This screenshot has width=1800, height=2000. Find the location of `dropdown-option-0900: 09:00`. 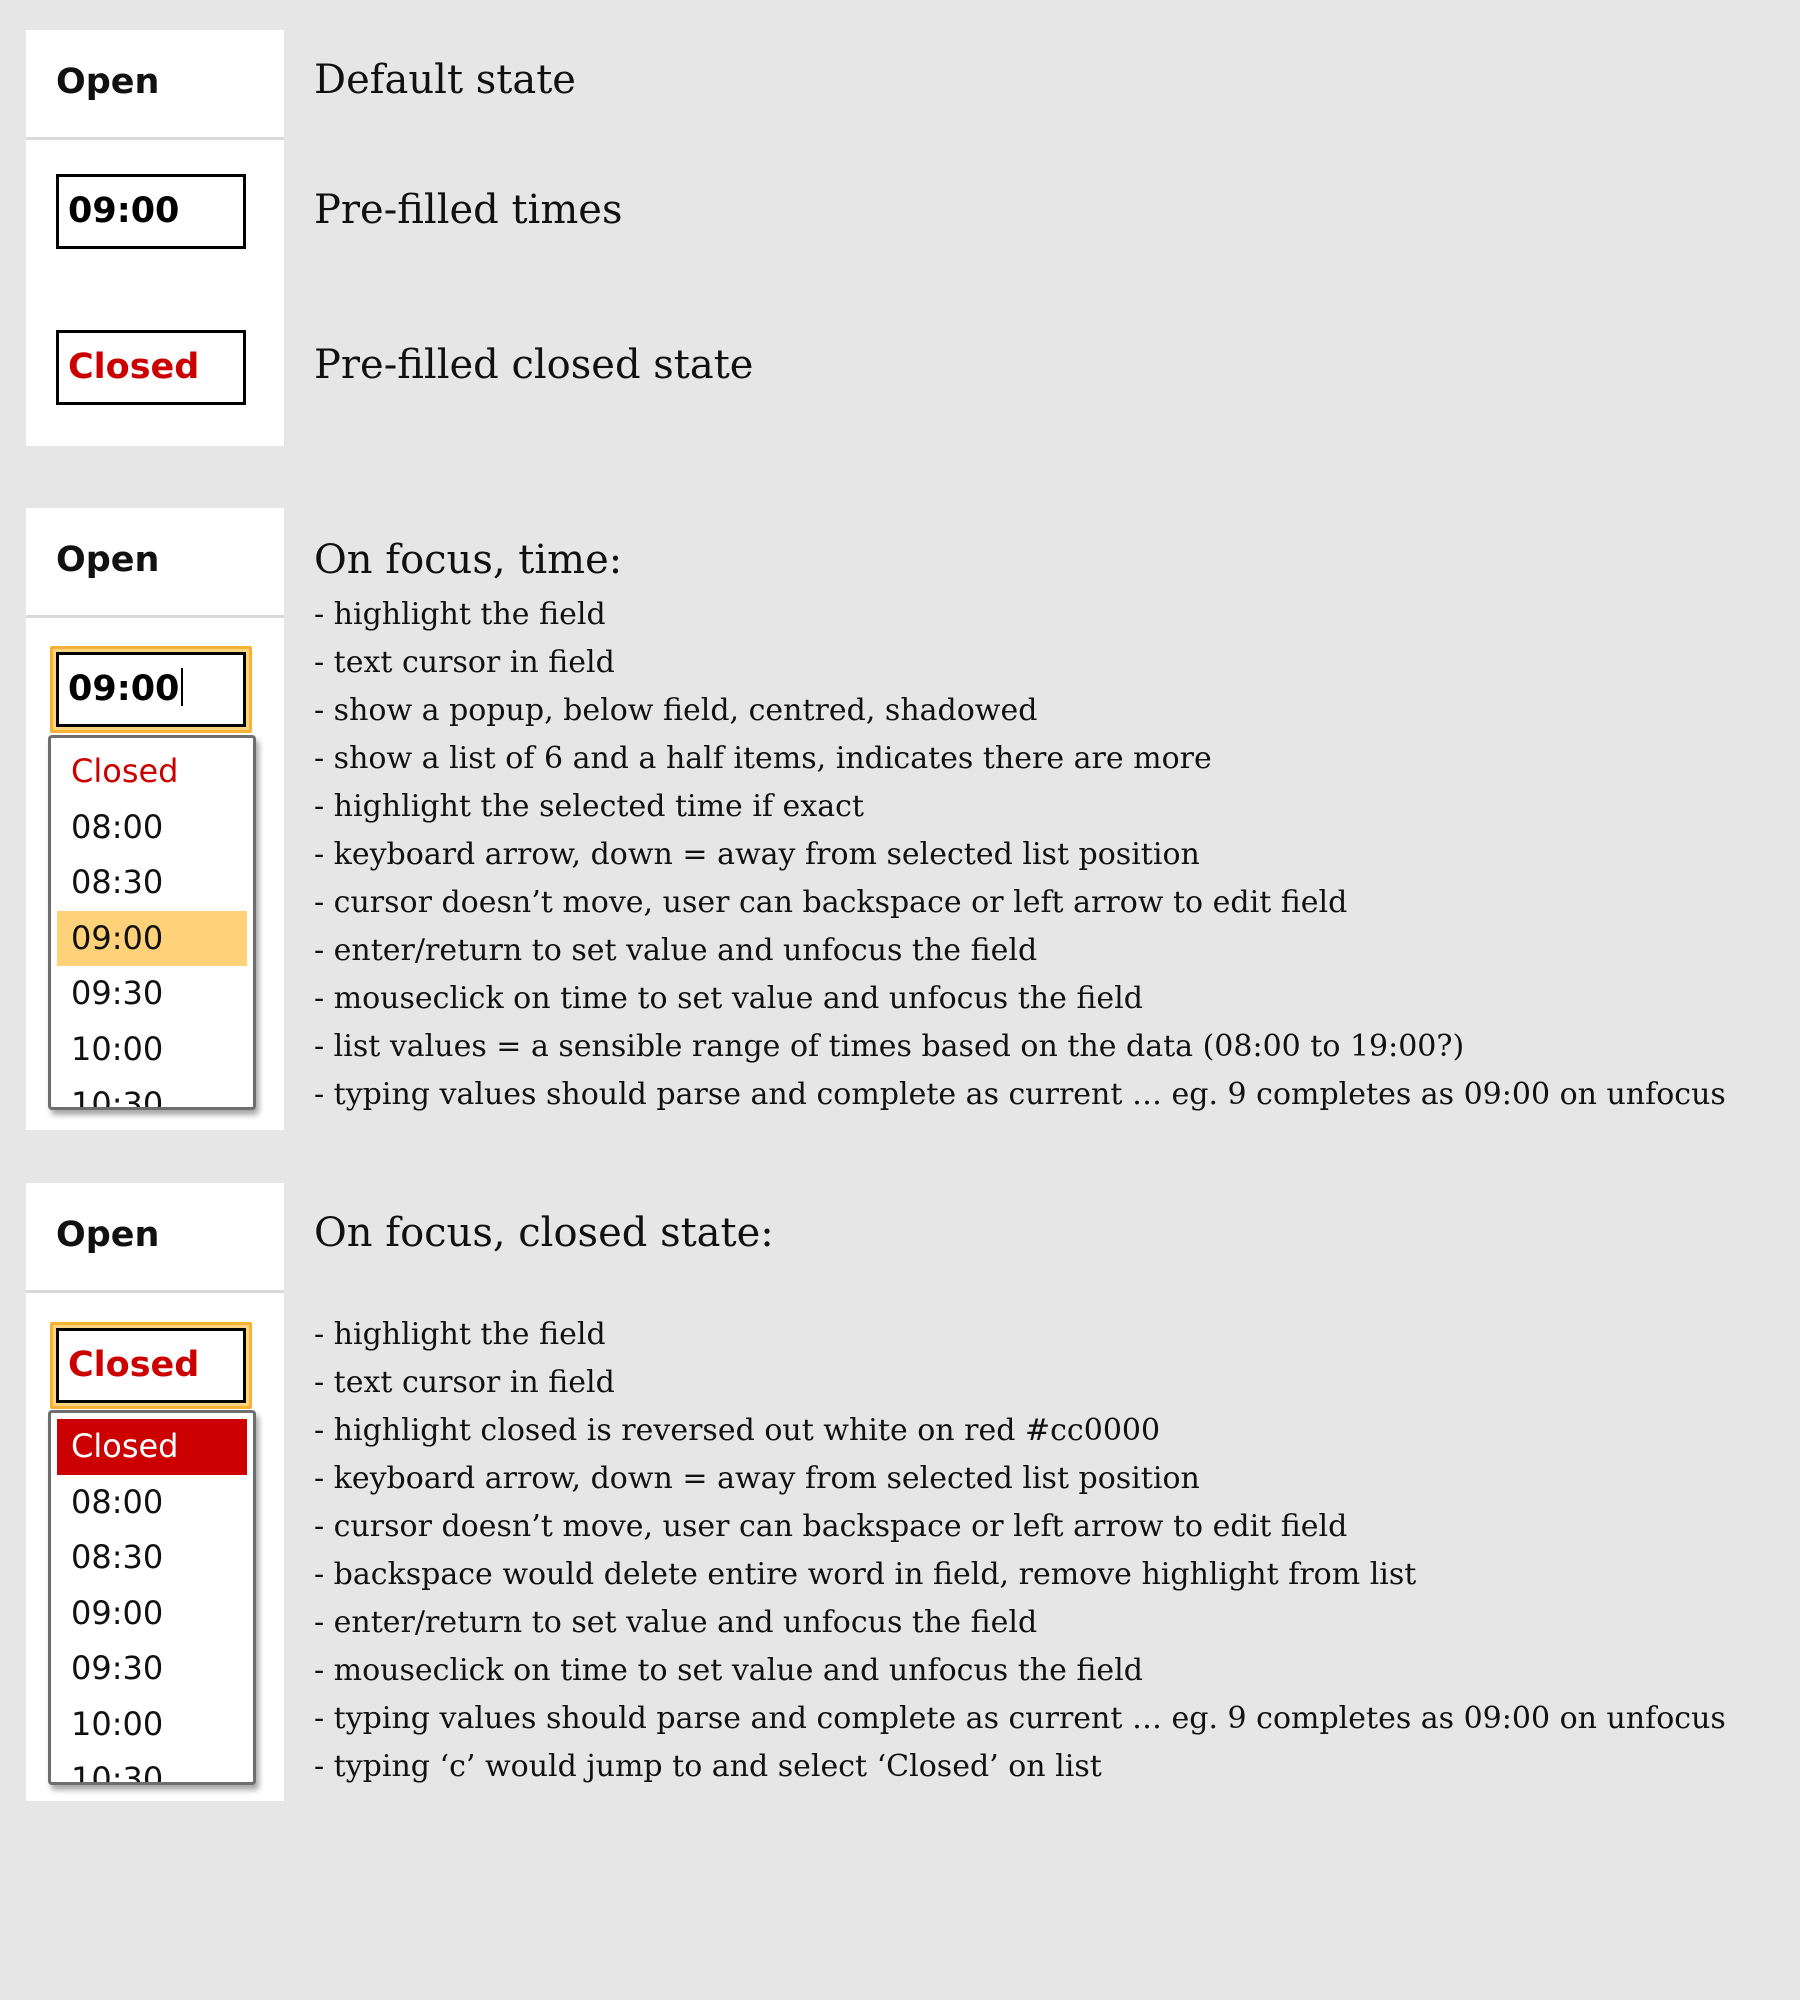

dropdown-option-0900: 09:00 is located at coordinates (152, 1614).